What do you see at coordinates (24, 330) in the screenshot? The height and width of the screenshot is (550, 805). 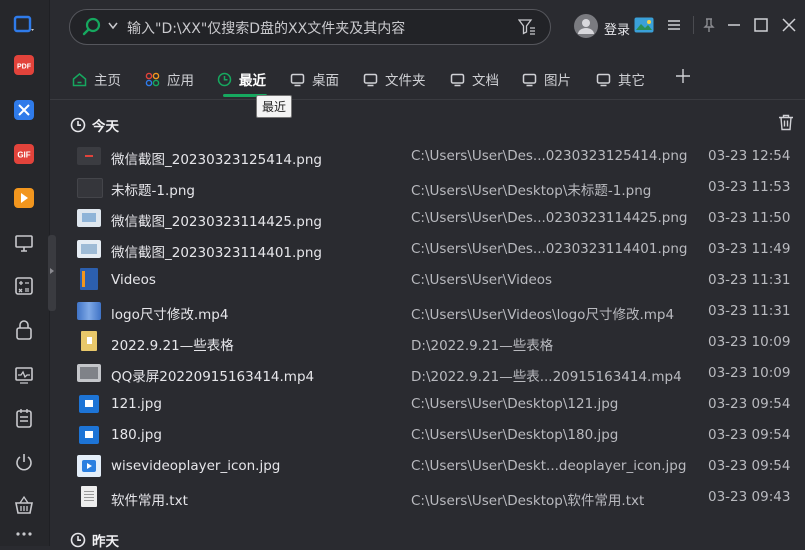 I see `lock-icon` at bounding box center [24, 330].